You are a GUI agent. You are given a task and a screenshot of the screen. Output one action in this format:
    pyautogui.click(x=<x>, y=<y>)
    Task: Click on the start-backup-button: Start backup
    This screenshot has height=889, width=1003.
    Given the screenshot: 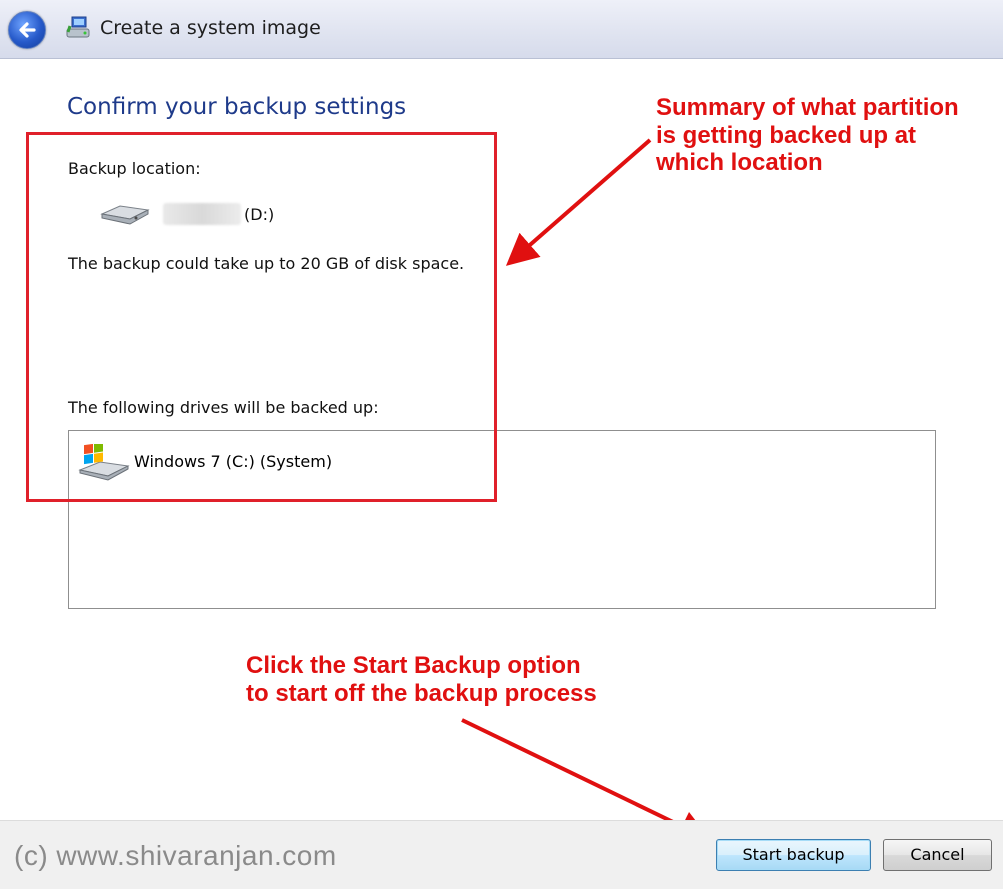 What is the action you would take?
    pyautogui.click(x=793, y=855)
    